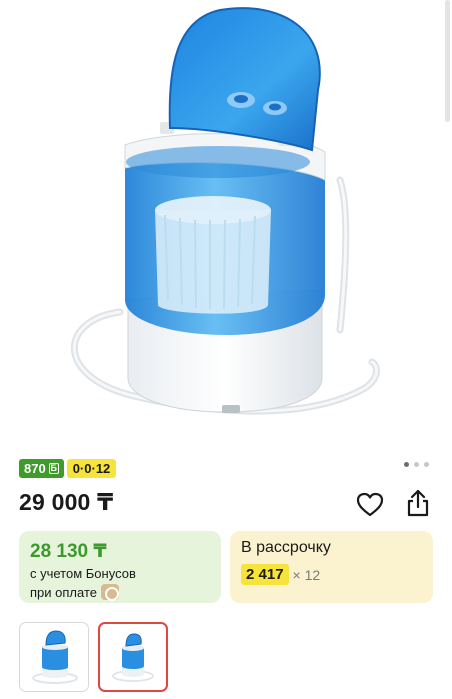 The width and height of the screenshot is (452, 699). Describe the element at coordinates (35, 468) in the screenshot. I see `bonus-badge-value: 870` at that location.